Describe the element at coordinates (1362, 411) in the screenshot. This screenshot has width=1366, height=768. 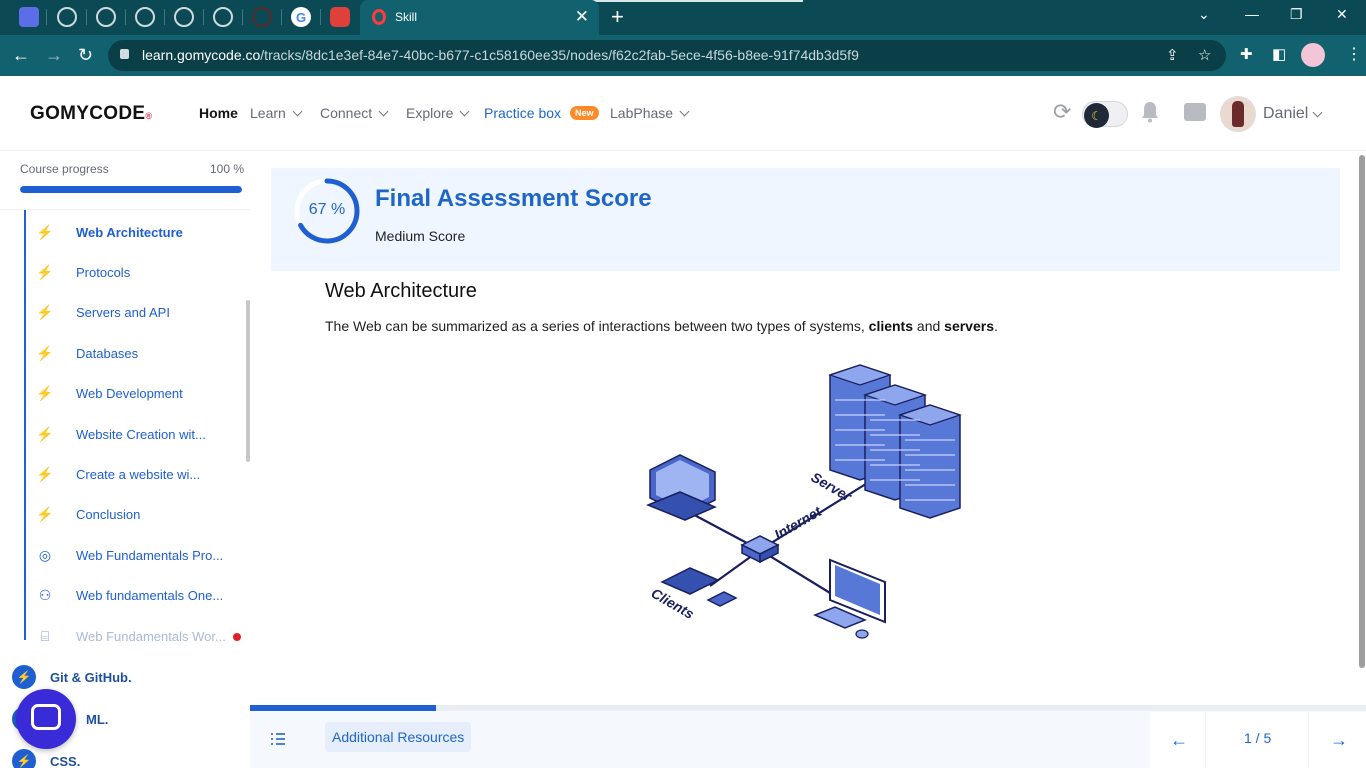
I see `main-scrollbar` at that location.